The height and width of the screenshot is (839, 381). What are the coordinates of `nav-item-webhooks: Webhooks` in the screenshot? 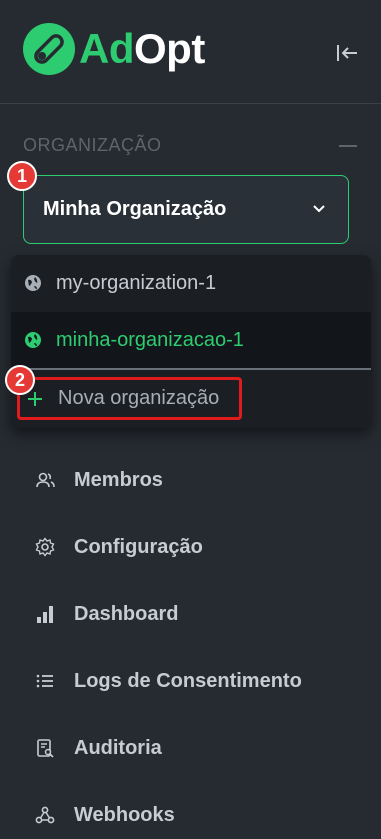 It's located at (190, 810).